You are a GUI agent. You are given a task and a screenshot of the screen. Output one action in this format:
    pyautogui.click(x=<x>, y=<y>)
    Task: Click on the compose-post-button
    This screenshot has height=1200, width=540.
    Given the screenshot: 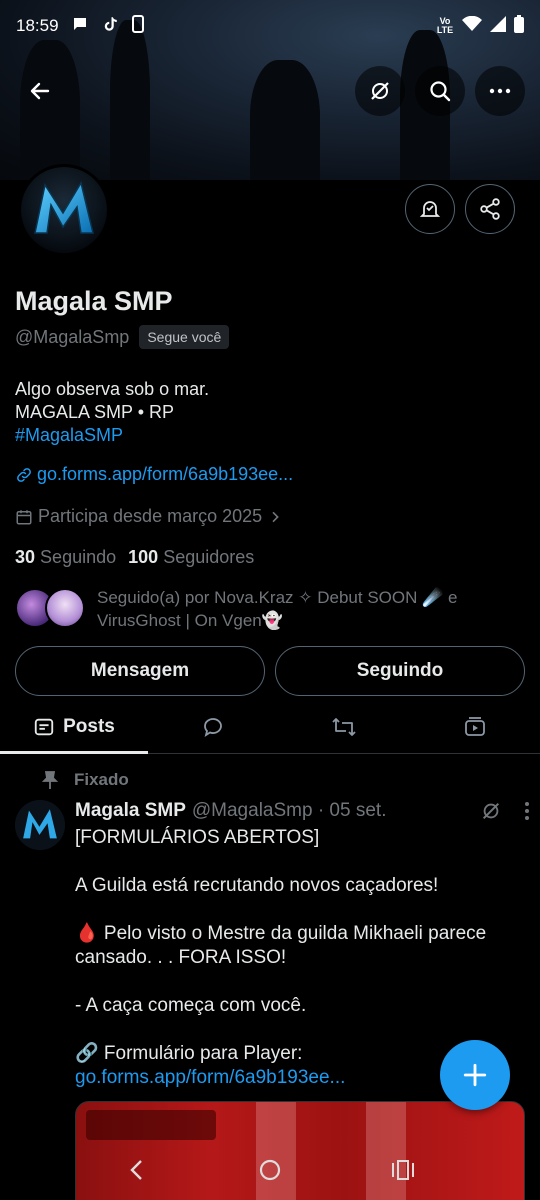 What is the action you would take?
    pyautogui.click(x=475, y=1075)
    